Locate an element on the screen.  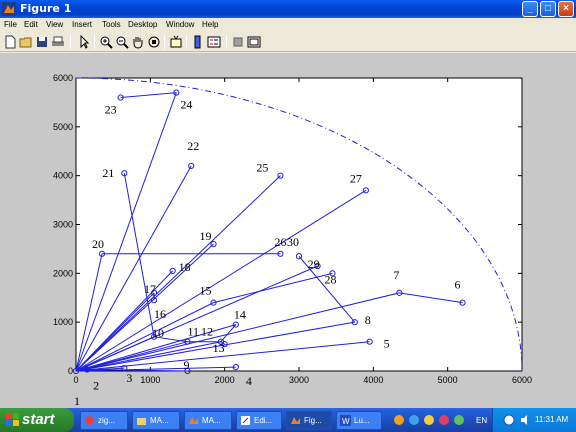
menu-view: View is located at coordinates (54, 24).